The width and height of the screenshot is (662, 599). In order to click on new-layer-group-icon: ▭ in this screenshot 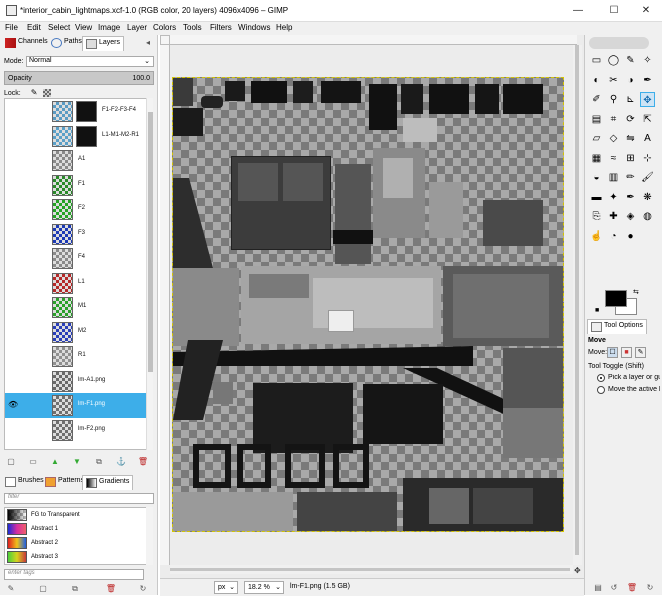, I will do `click(33, 462)`.